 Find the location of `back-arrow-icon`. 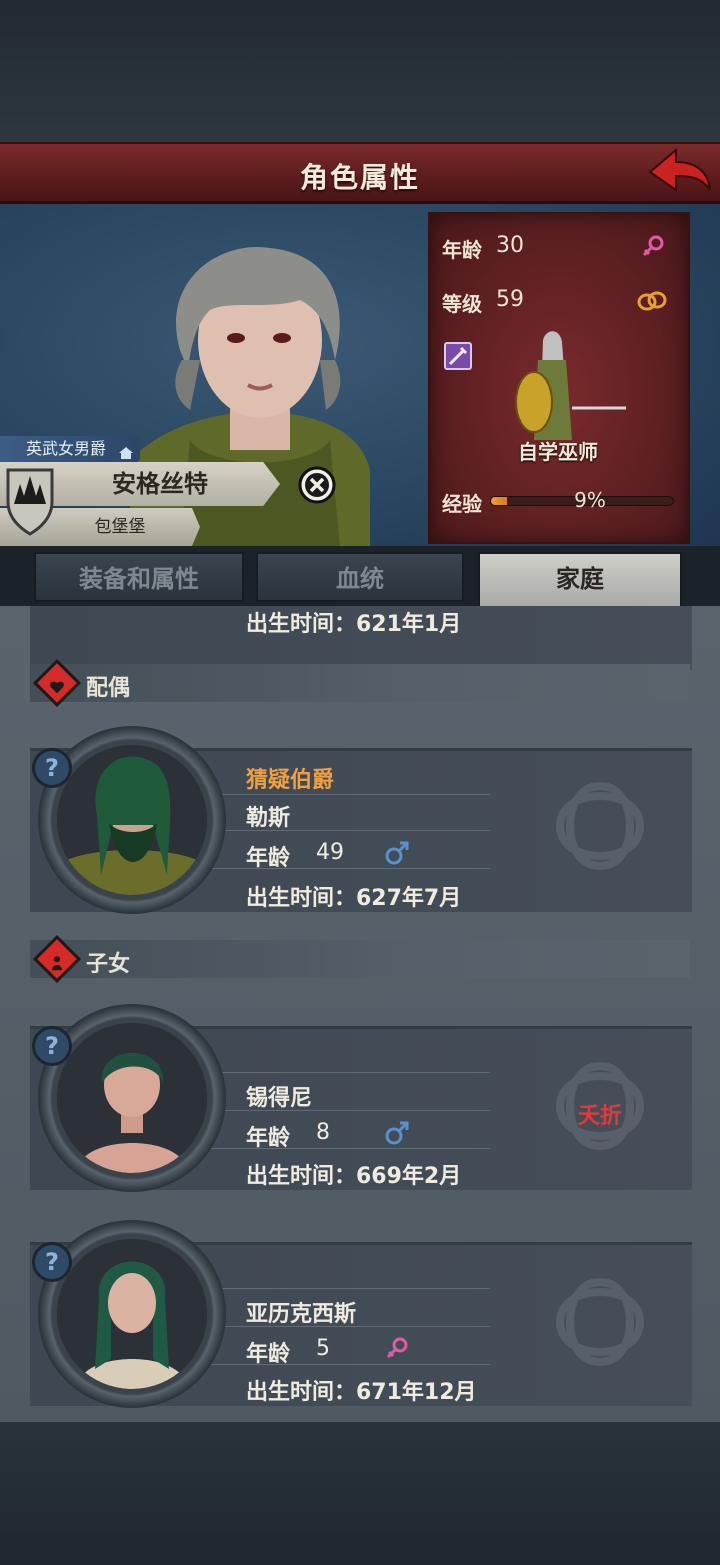

back-arrow-icon is located at coordinates (680, 172).